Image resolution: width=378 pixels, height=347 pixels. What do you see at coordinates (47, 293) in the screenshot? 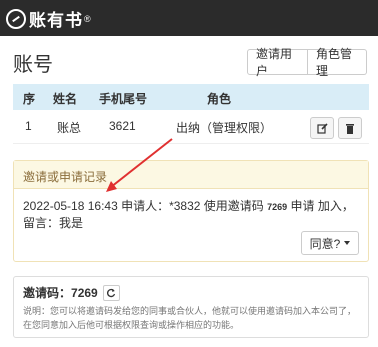
I see `invite-code-label: 邀请码：` at bounding box center [47, 293].